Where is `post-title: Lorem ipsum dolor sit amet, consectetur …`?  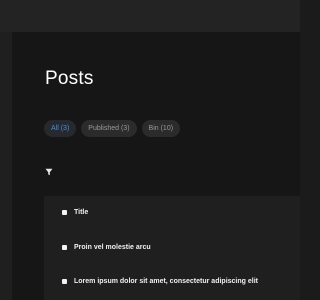 post-title: Lorem ipsum dolor sit amet, consectetur … is located at coordinates (166, 281).